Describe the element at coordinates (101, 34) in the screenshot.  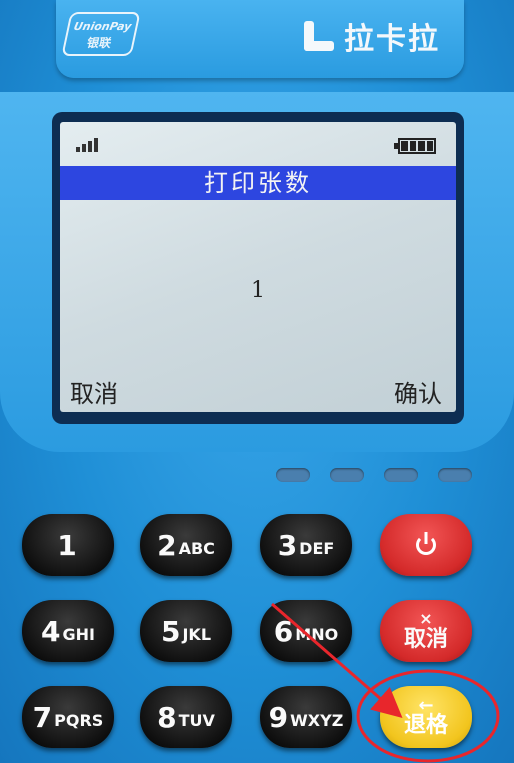
I see `unionpay-logo: UnionPay 银联` at that location.